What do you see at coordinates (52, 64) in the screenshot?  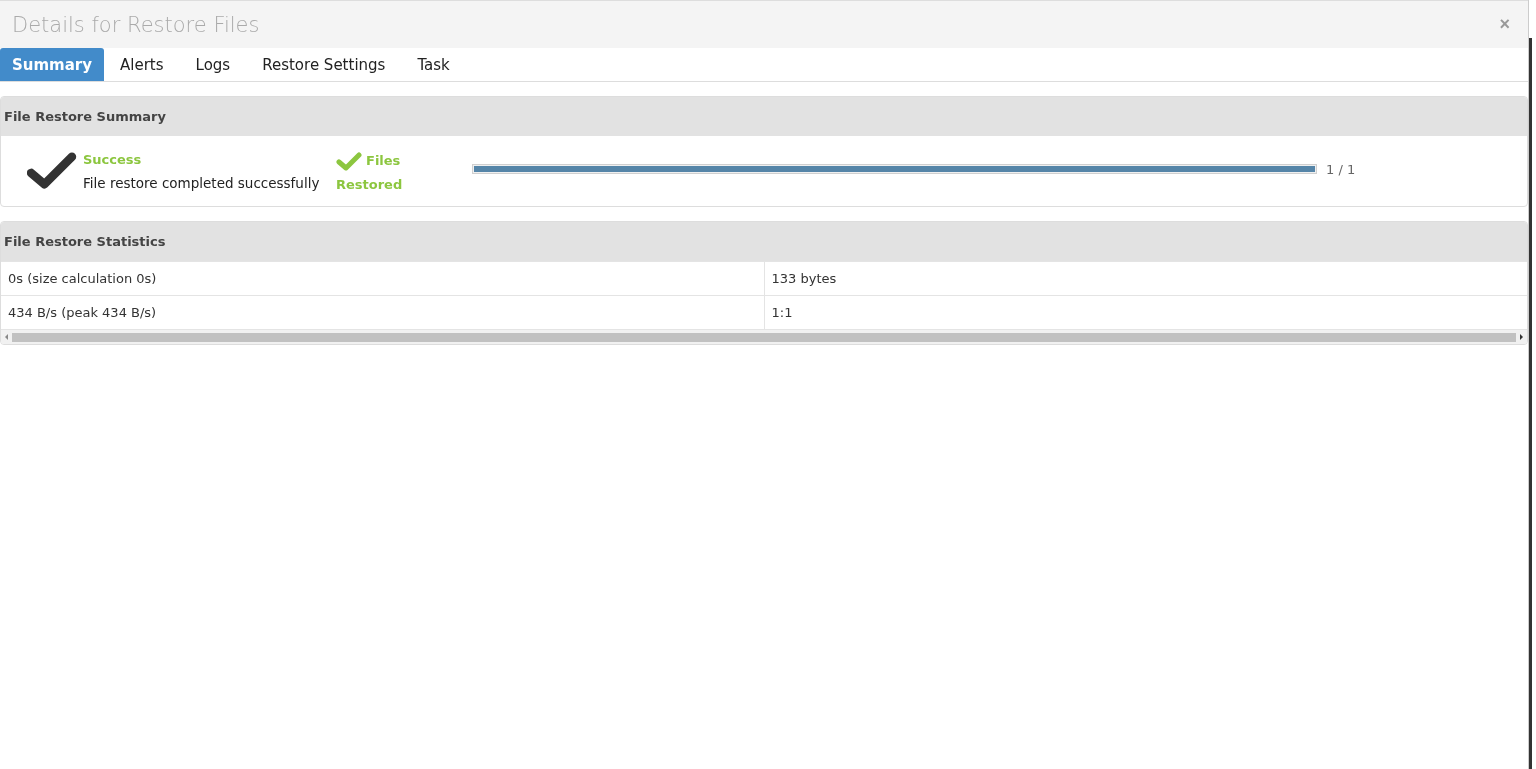 I see `tab: Summary` at bounding box center [52, 64].